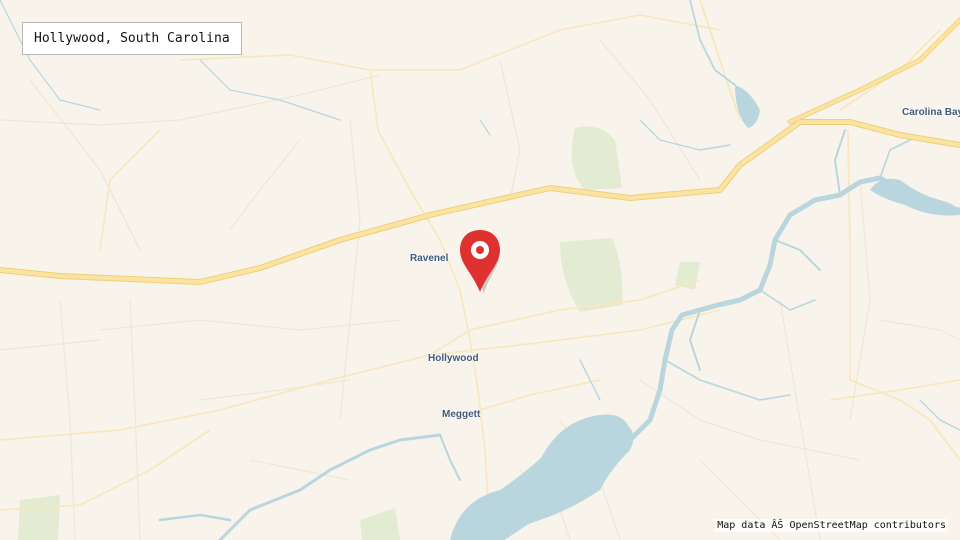 This screenshot has height=540, width=960. I want to click on place-label-ravenel: Ravenel, so click(429, 258).